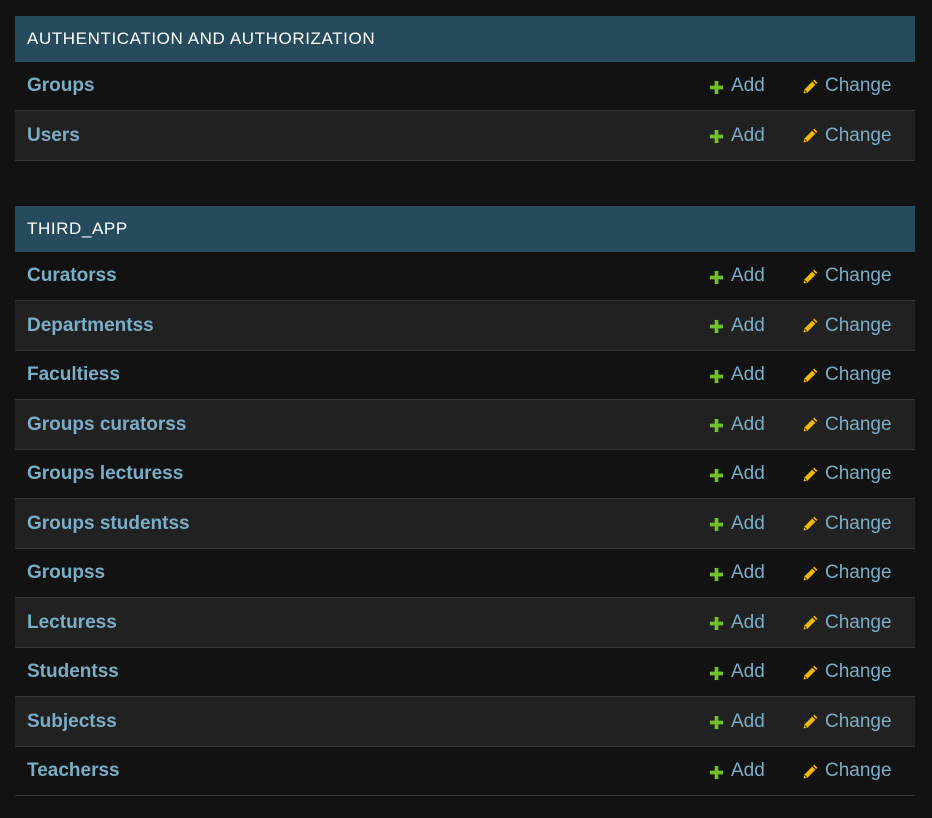 This screenshot has width=932, height=818. What do you see at coordinates (72, 276) in the screenshot?
I see `model-link: Curatorss` at bounding box center [72, 276].